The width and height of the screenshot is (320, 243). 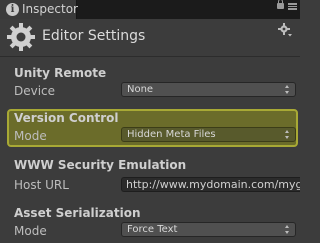 I want to click on vc-mode-dropdown: Hidden Meta Files, so click(x=208, y=134).